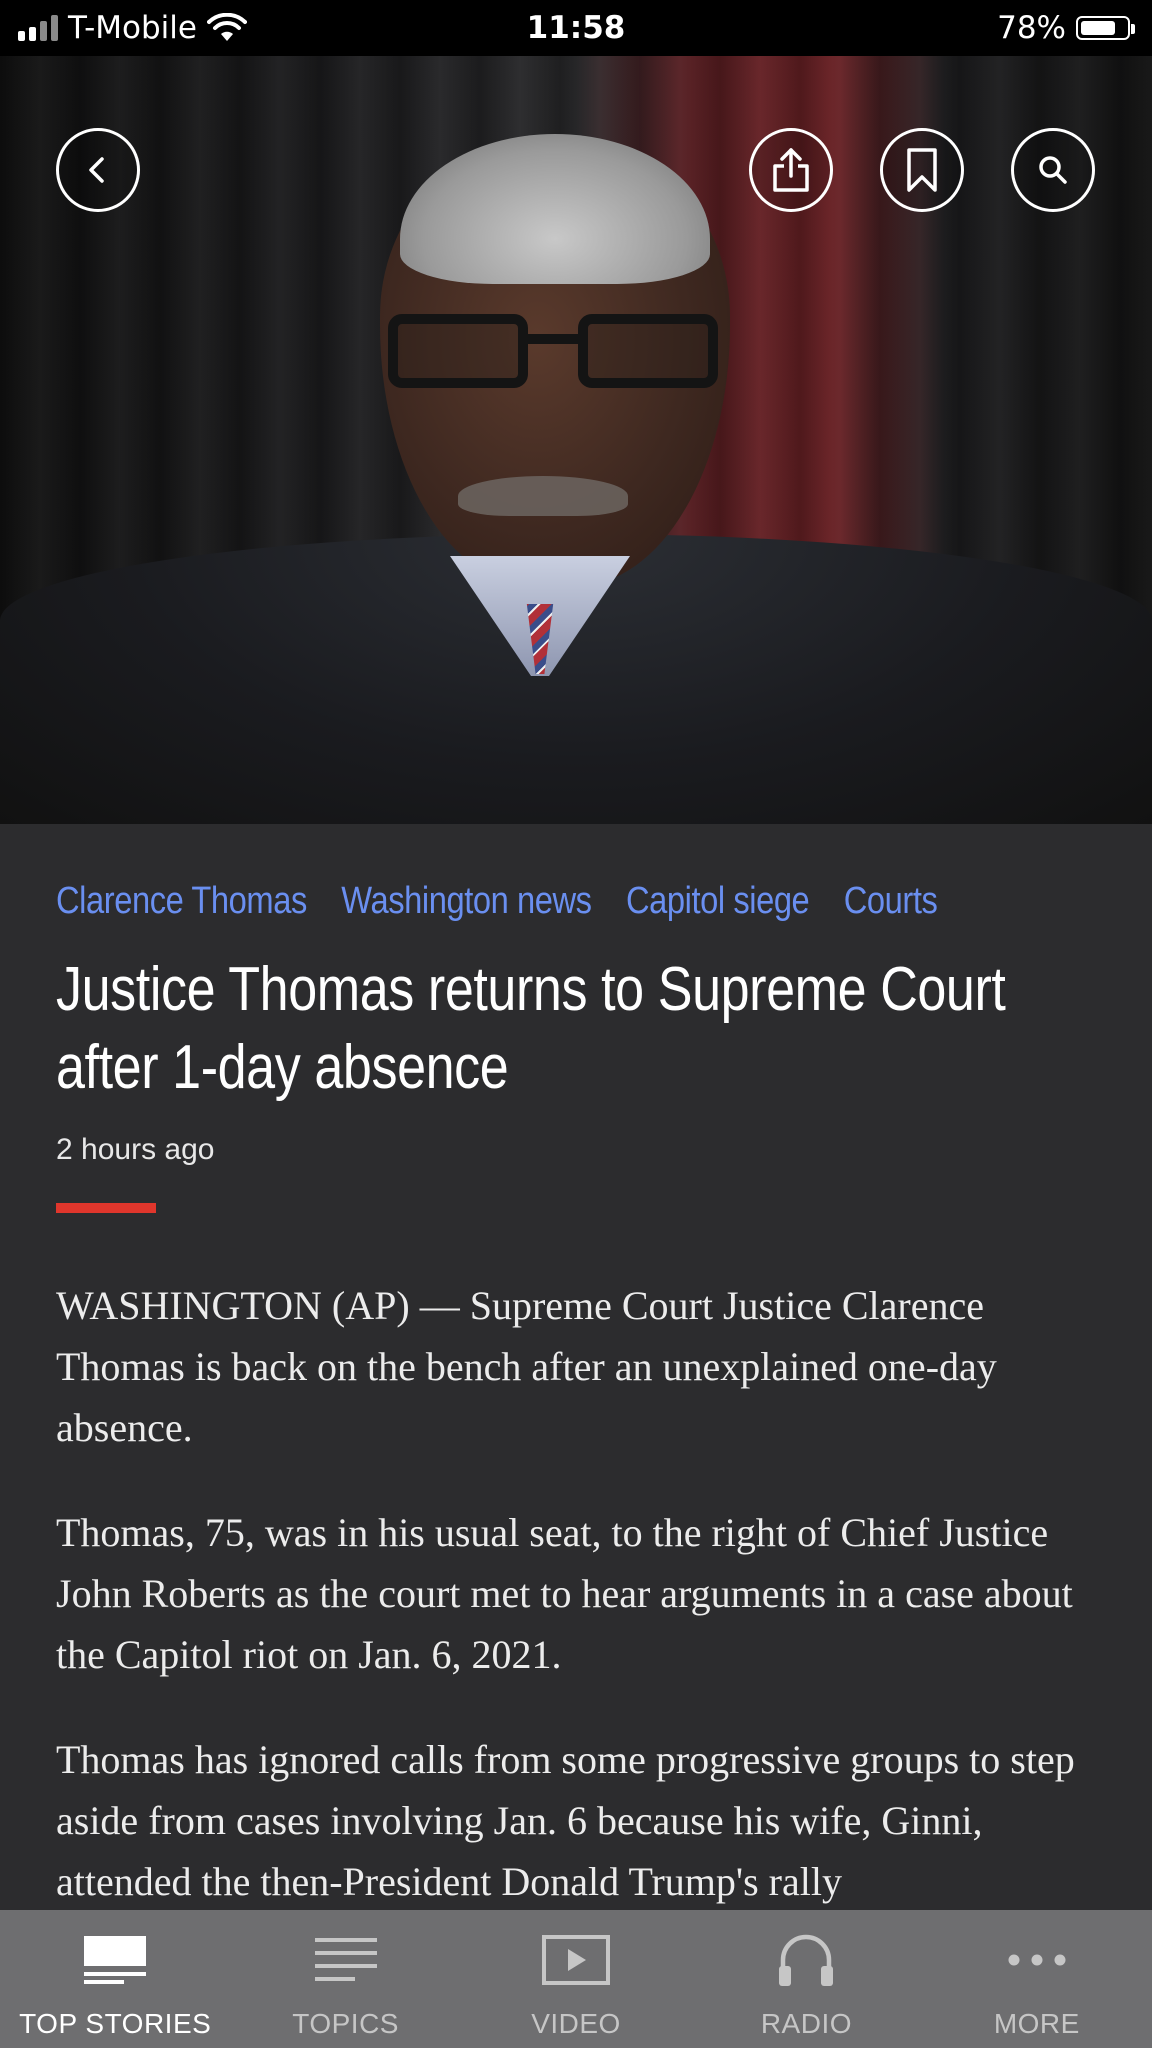  Describe the element at coordinates (1037, 1979) in the screenshot. I see `tab-more: MORE` at that location.